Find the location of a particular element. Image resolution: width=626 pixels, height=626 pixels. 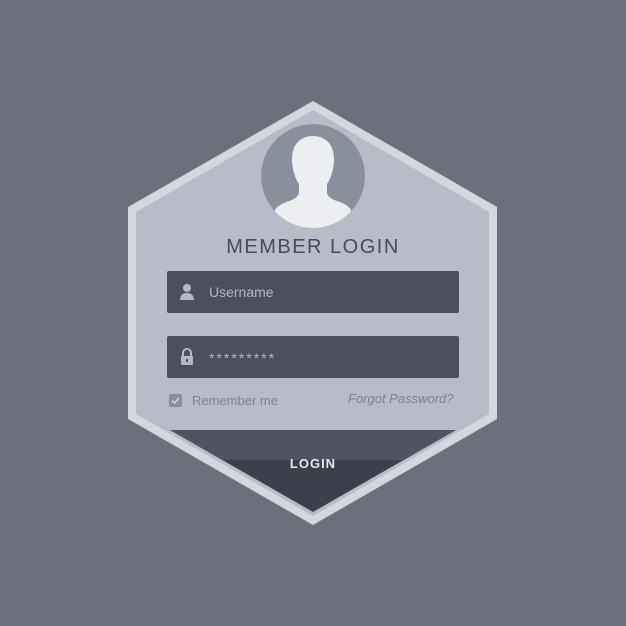

avatar is located at coordinates (313, 176).